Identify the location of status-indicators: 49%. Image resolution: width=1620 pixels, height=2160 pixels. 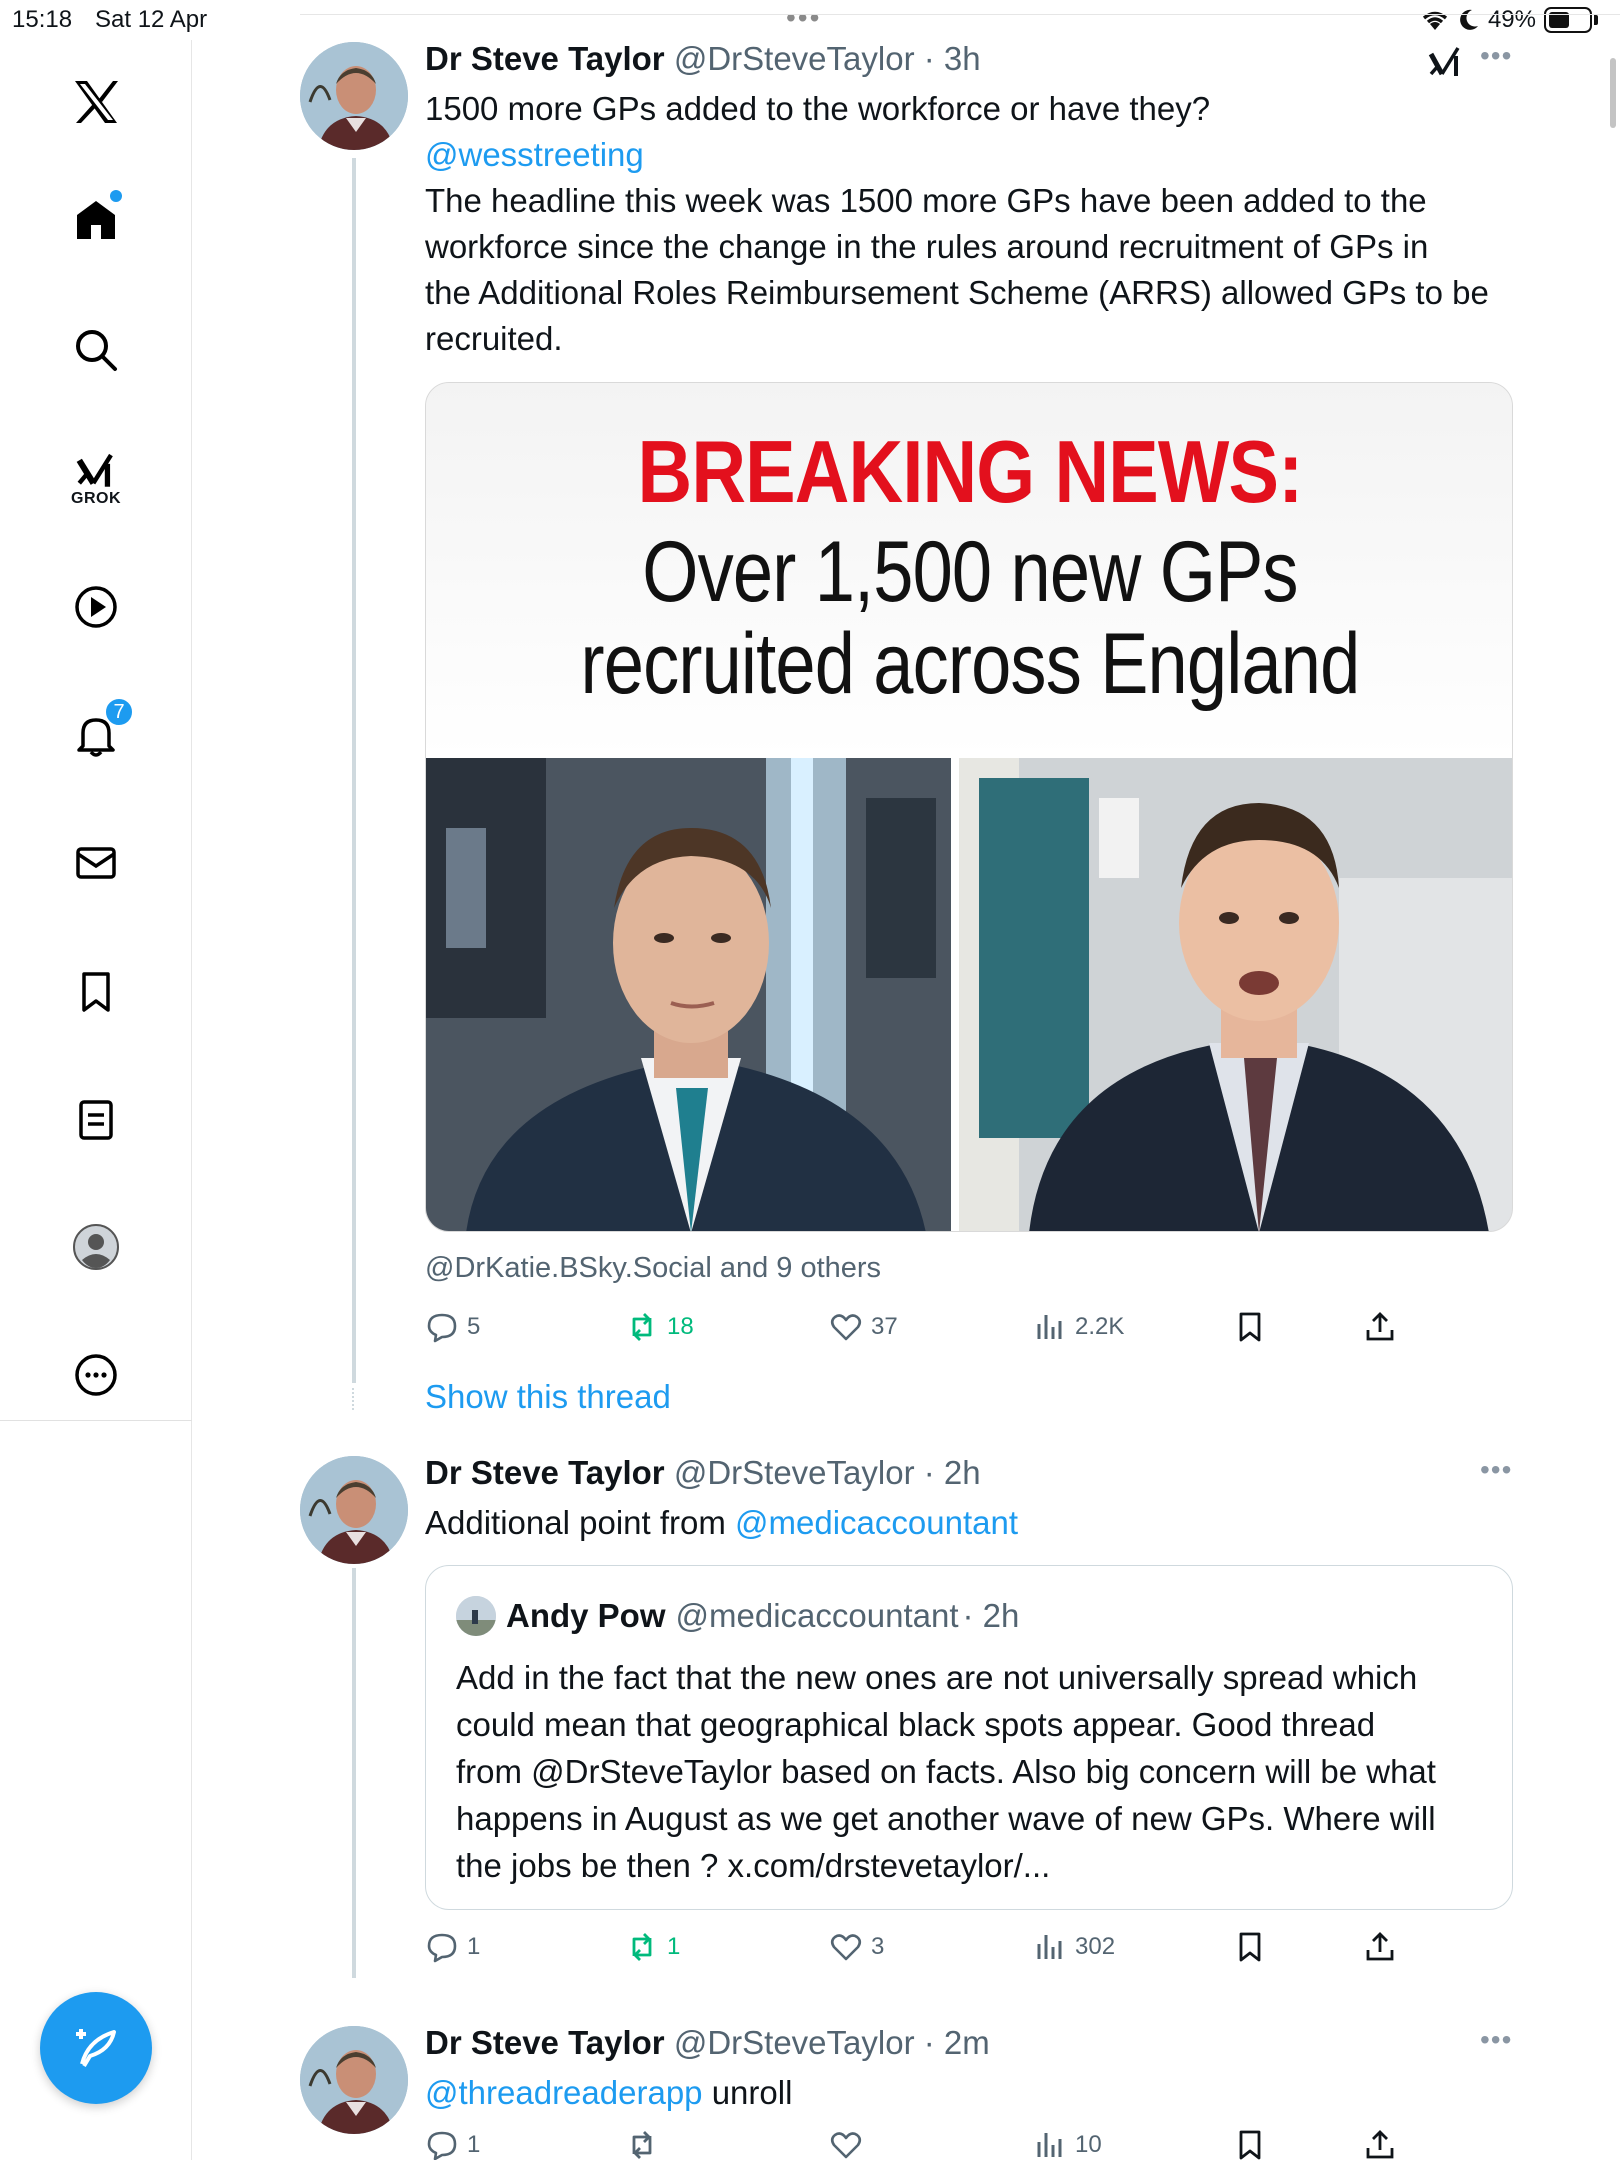
(1509, 20).